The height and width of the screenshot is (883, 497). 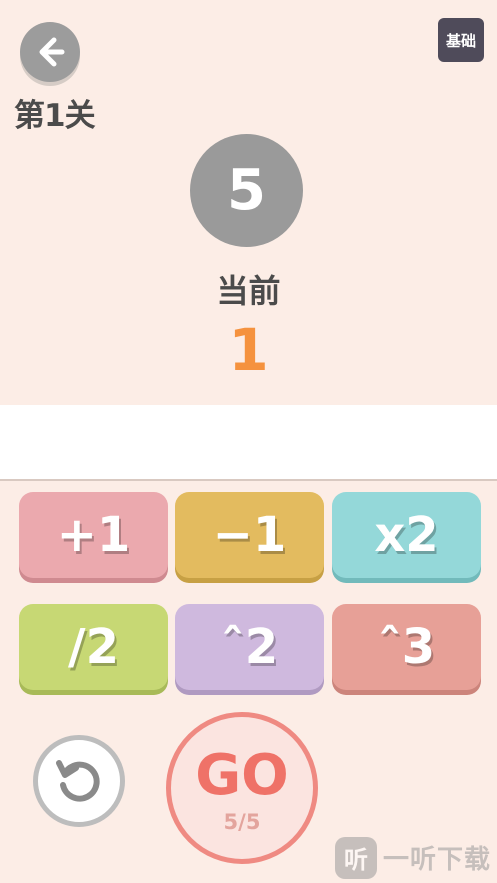 I want to click on arrow-left-icon, so click(x=52, y=52).